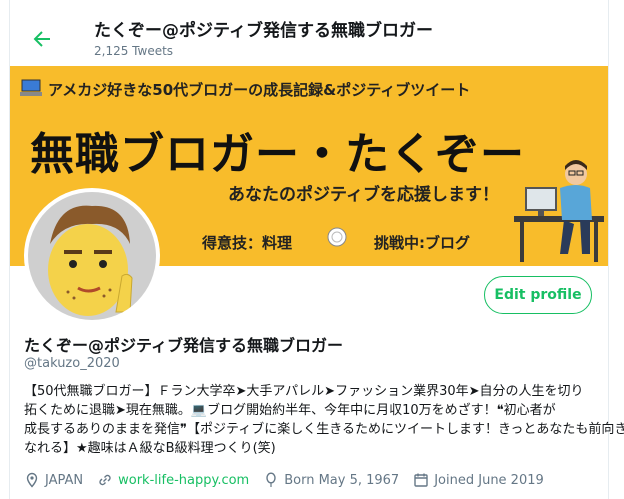 This screenshot has width=624, height=499. What do you see at coordinates (263, 31) in the screenshot?
I see `header-title: たくぞー@ポジティブ発信する無職ブロガー` at bounding box center [263, 31].